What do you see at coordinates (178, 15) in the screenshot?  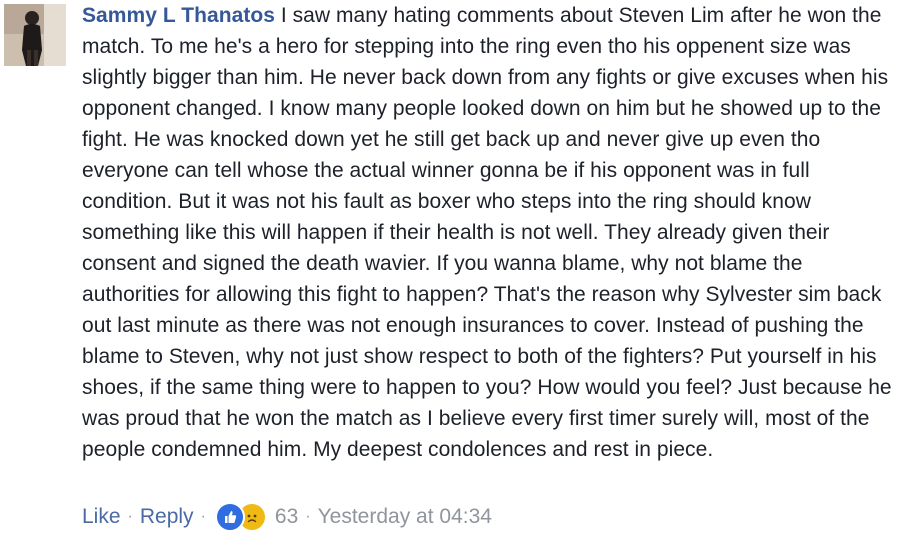 I see `comment-author-link: Sammy L Thanatos` at bounding box center [178, 15].